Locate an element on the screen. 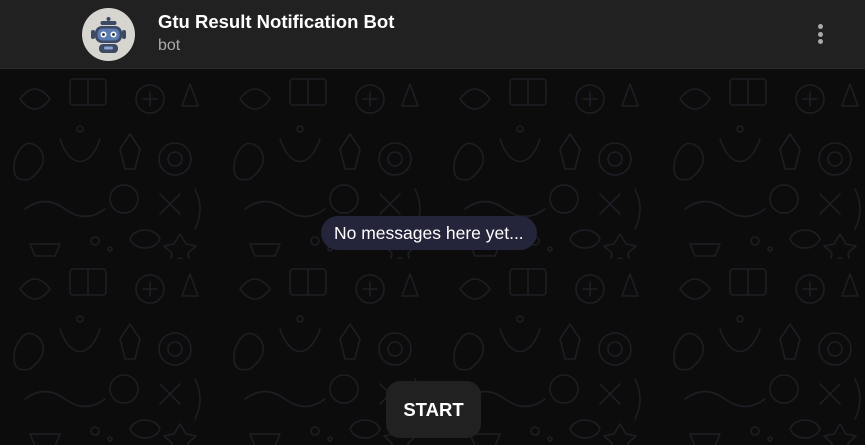 The width and height of the screenshot is (865, 445). avatar is located at coordinates (108, 34).